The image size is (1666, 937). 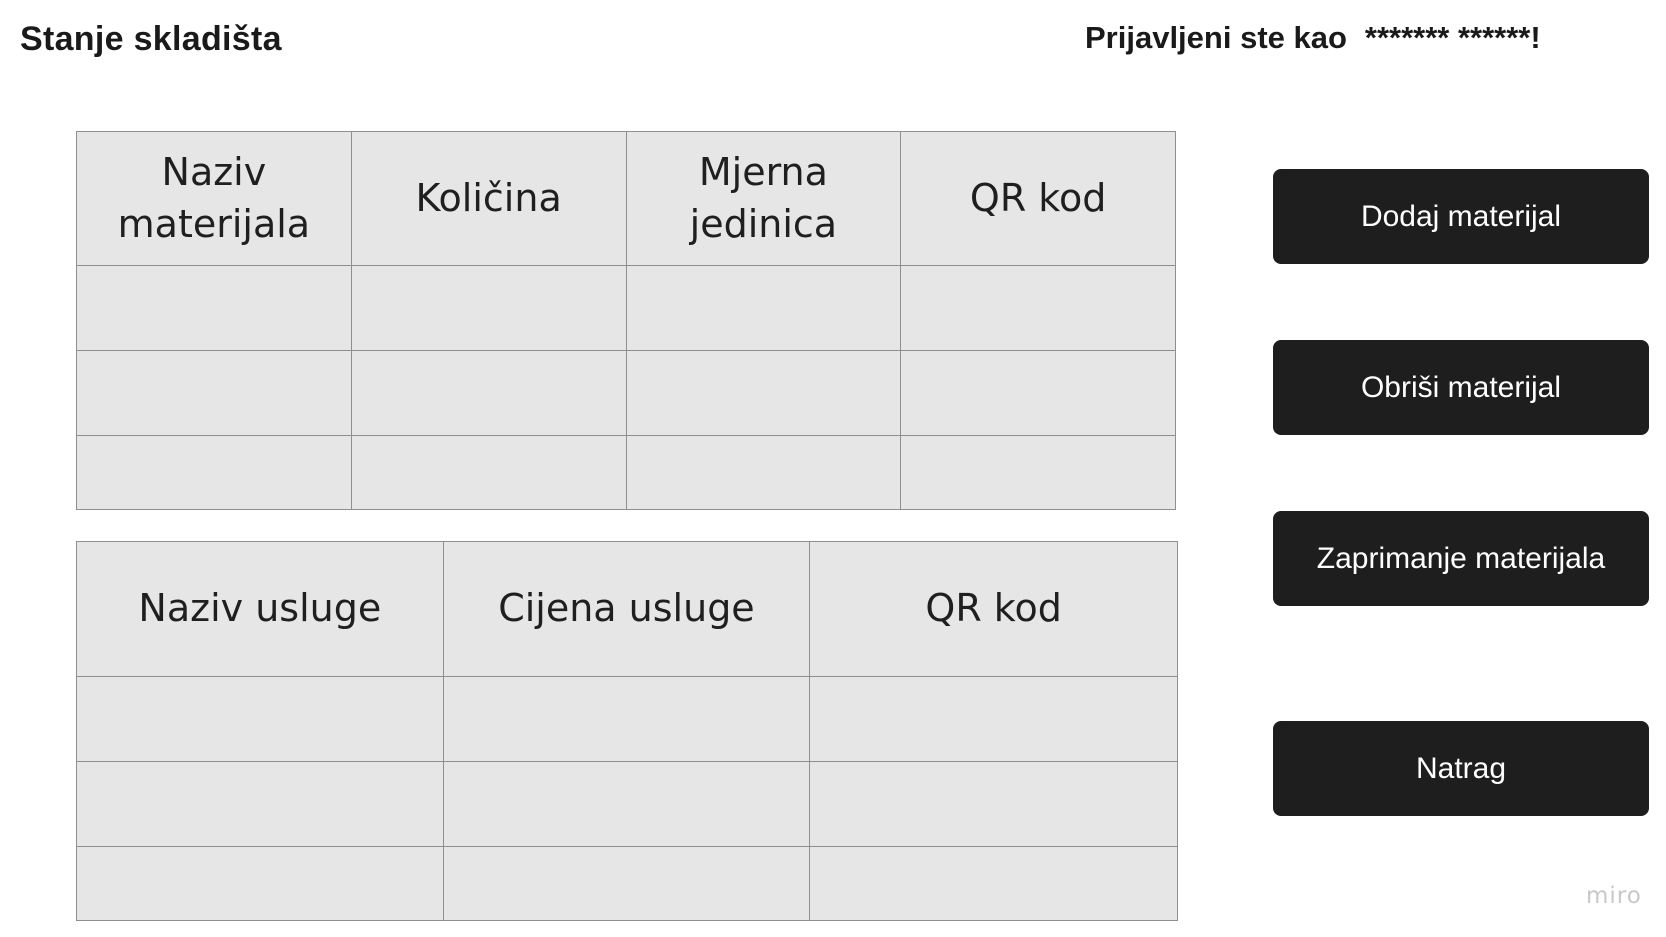 I want to click on login-status: Prijavljeni ste kao ******* ******!, so click(x=1313, y=38).